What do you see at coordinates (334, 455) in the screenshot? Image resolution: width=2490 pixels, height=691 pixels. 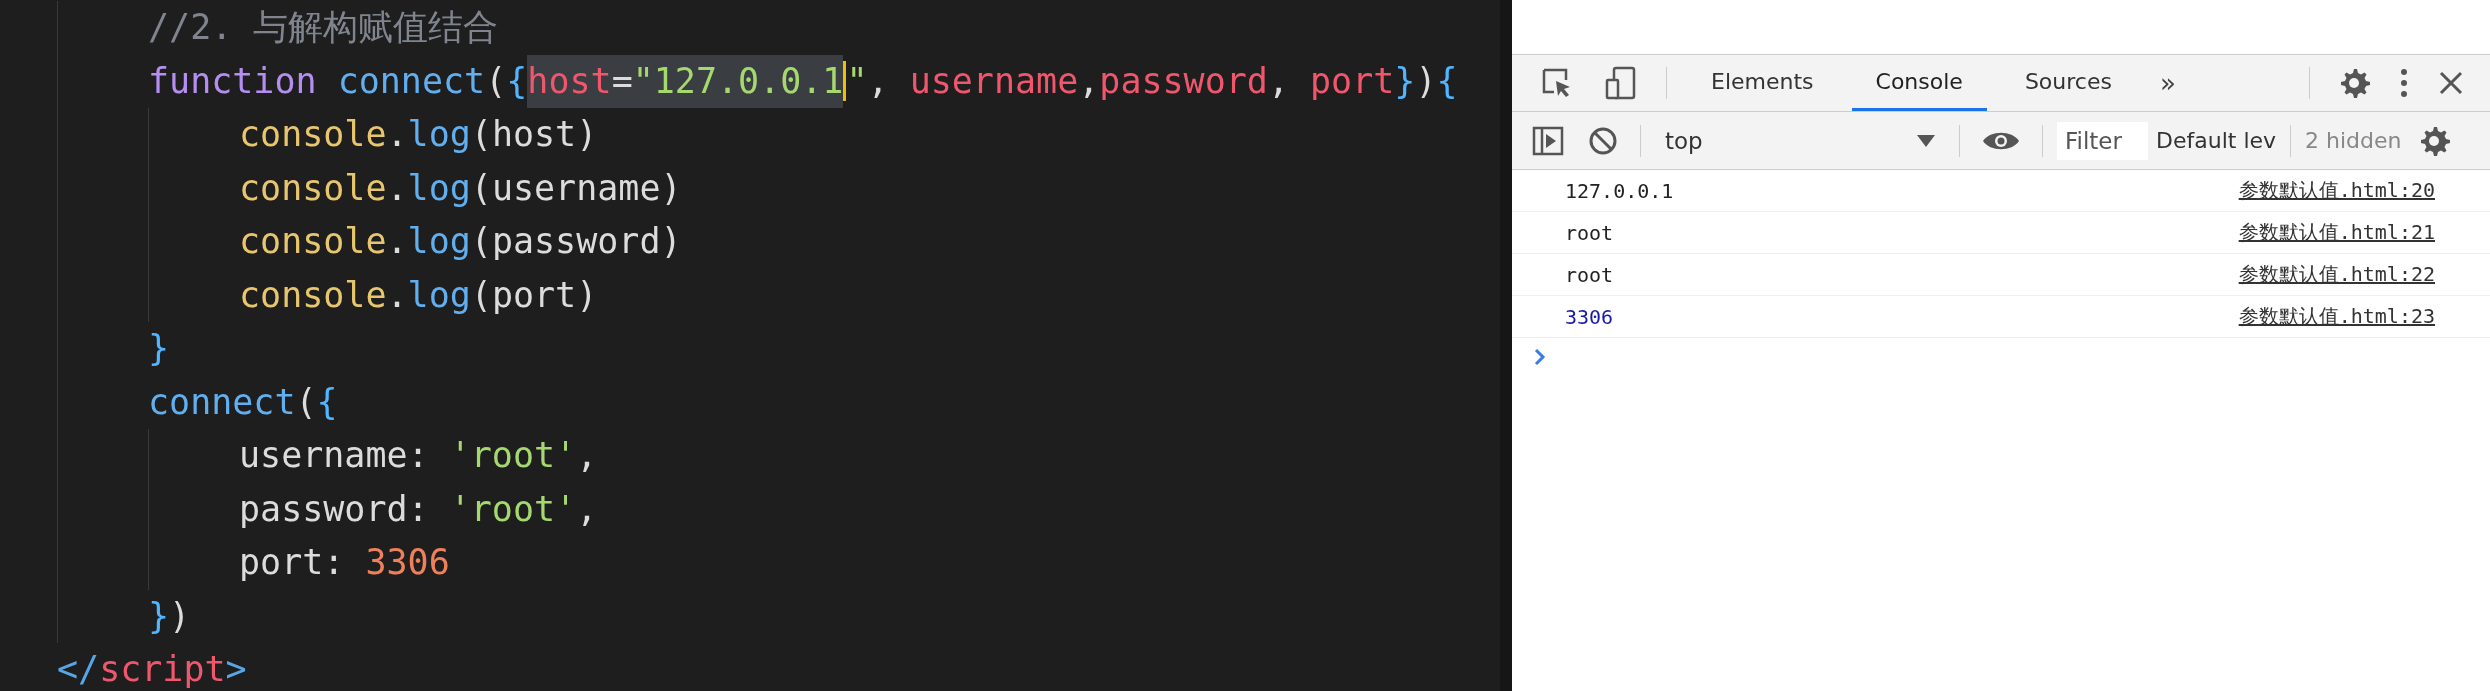 I see `code-token: username:` at bounding box center [334, 455].